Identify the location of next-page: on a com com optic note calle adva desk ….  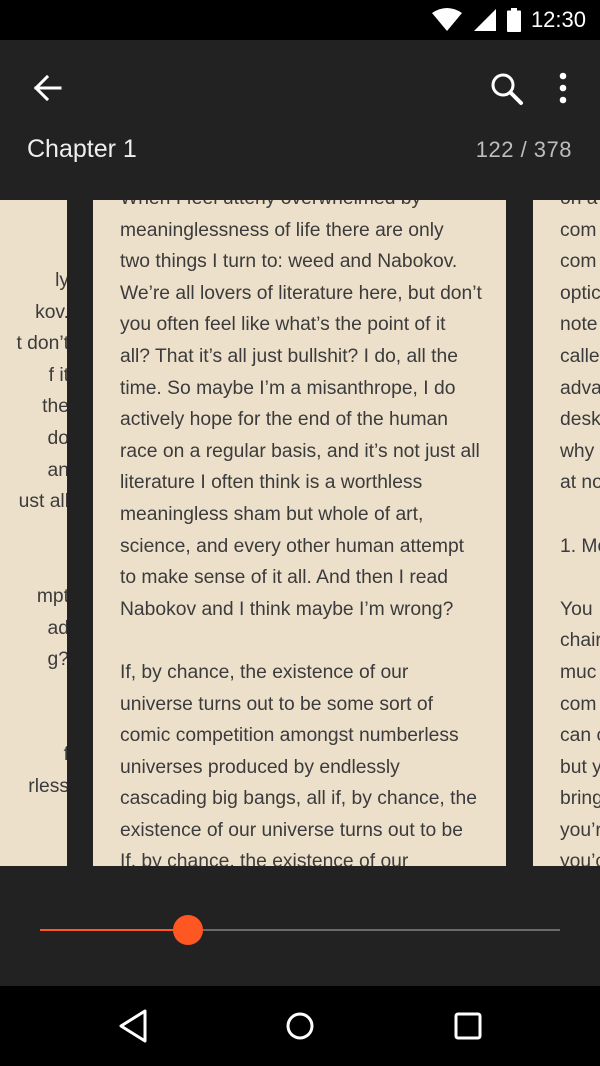
(566, 533).